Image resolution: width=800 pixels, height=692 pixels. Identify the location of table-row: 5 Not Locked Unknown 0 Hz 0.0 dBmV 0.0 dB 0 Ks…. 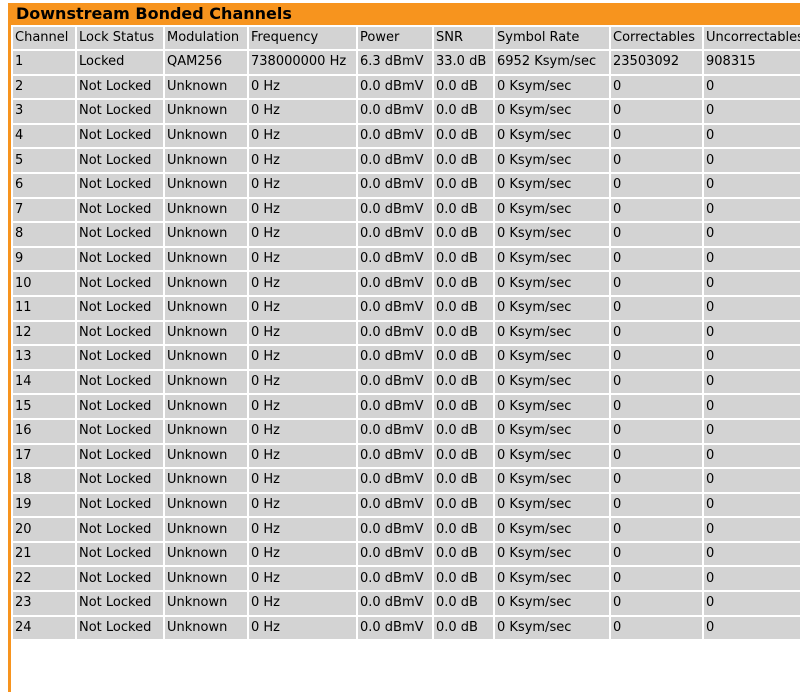
(406, 160).